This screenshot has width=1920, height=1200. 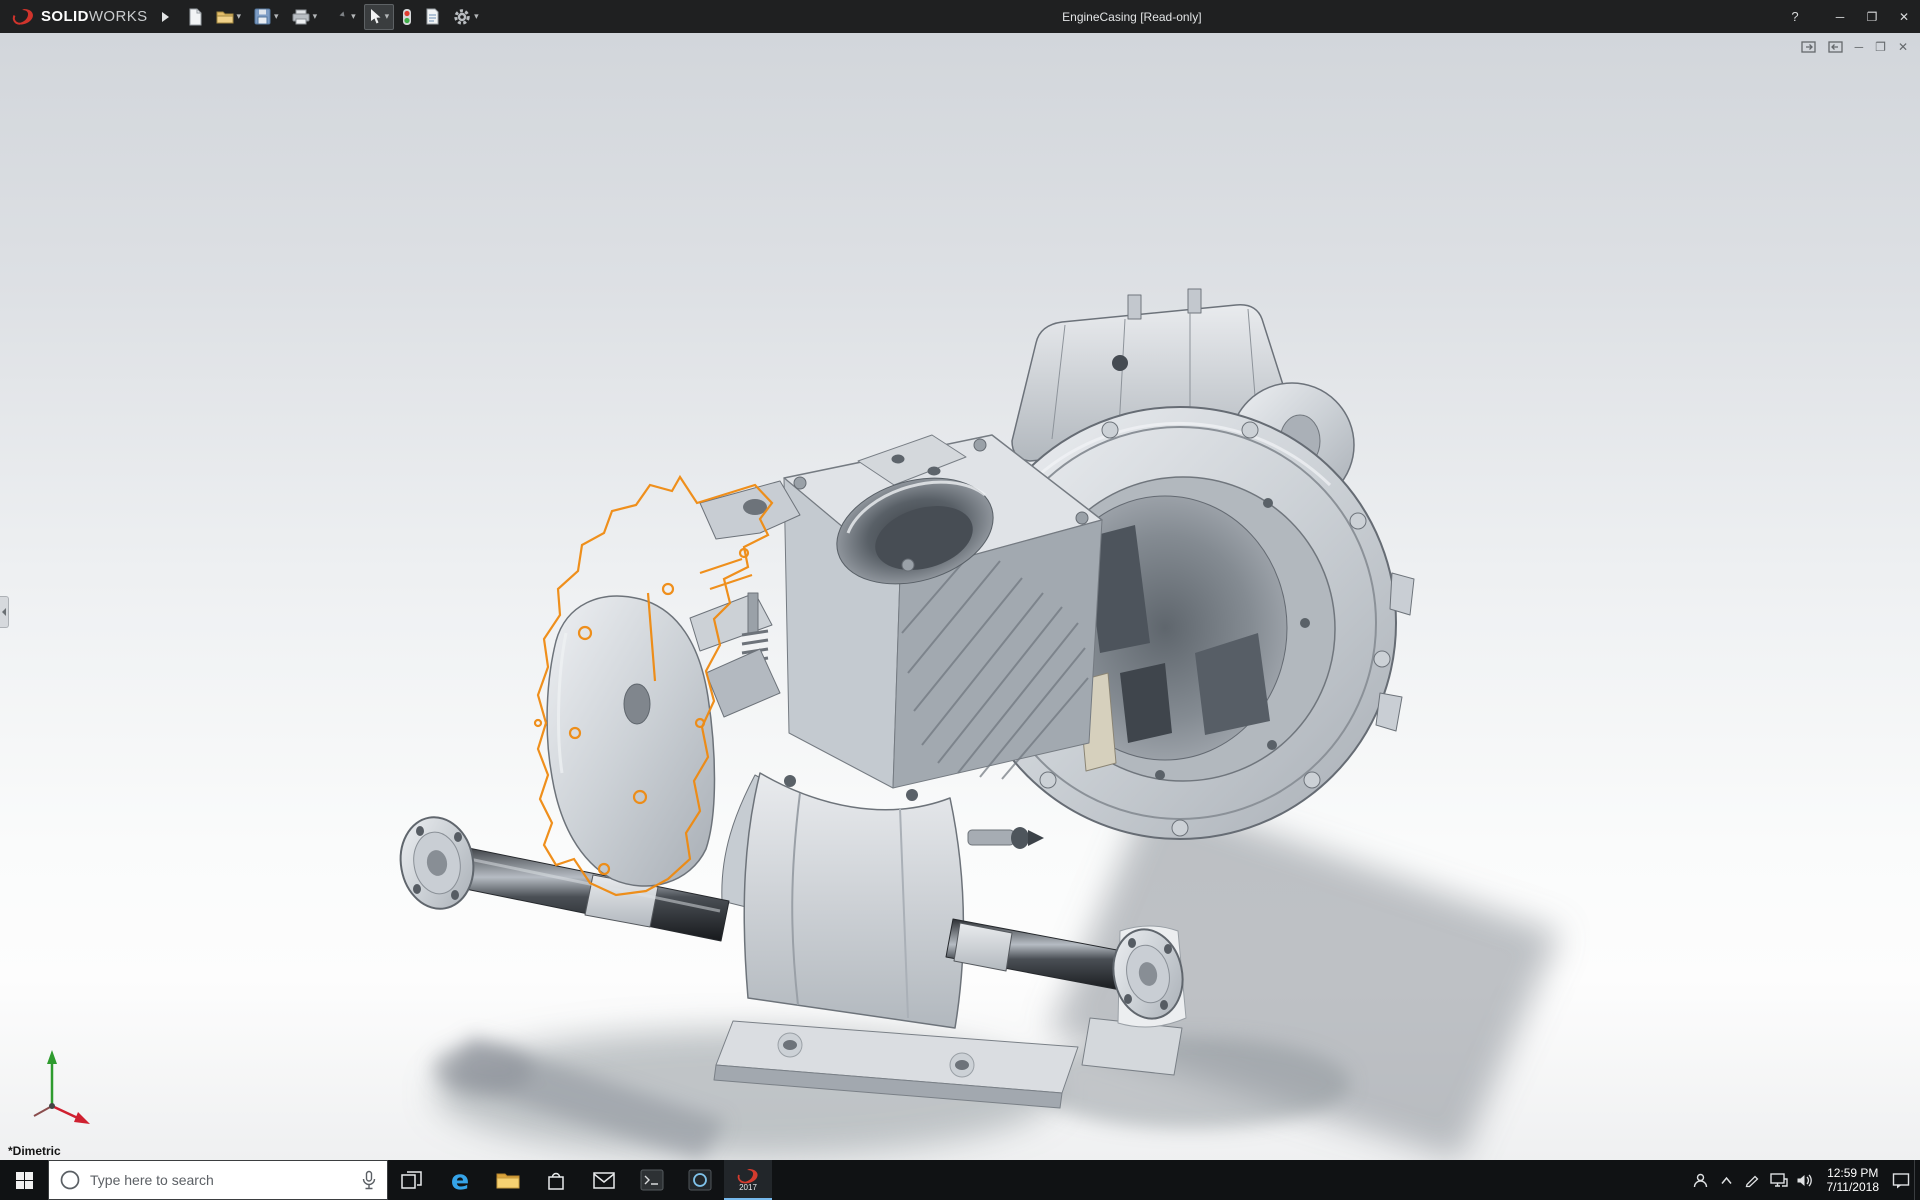 I want to click on window-title: EngineCasing [Read-only], so click(x=1132, y=16).